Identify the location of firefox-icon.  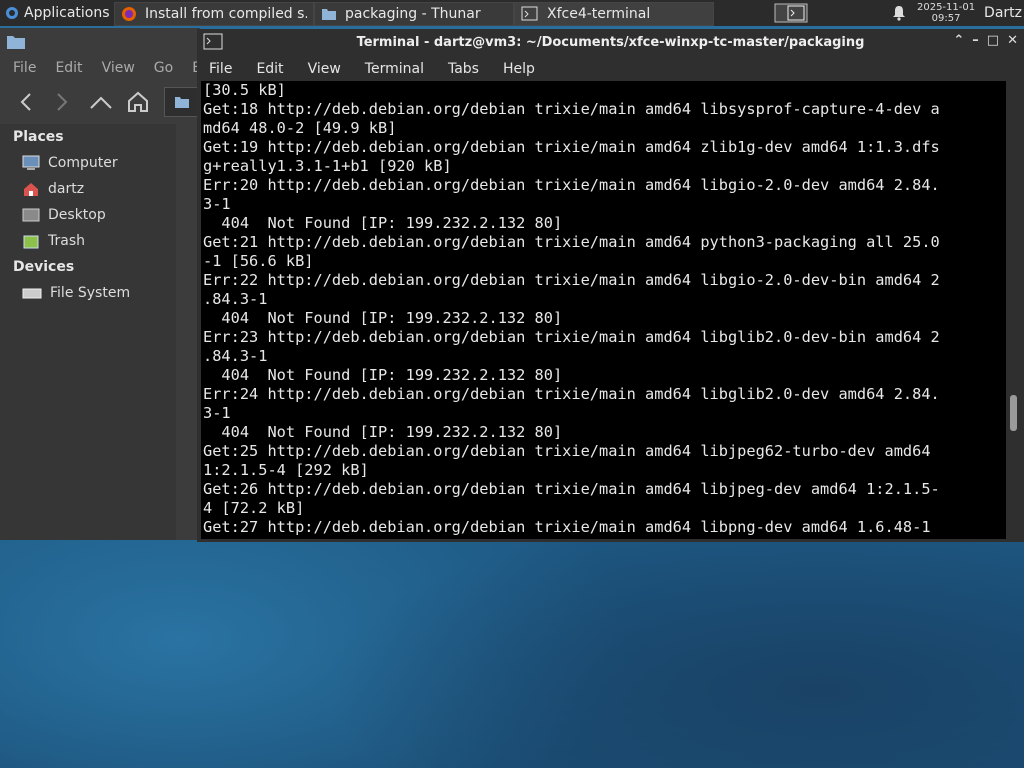
(129, 14).